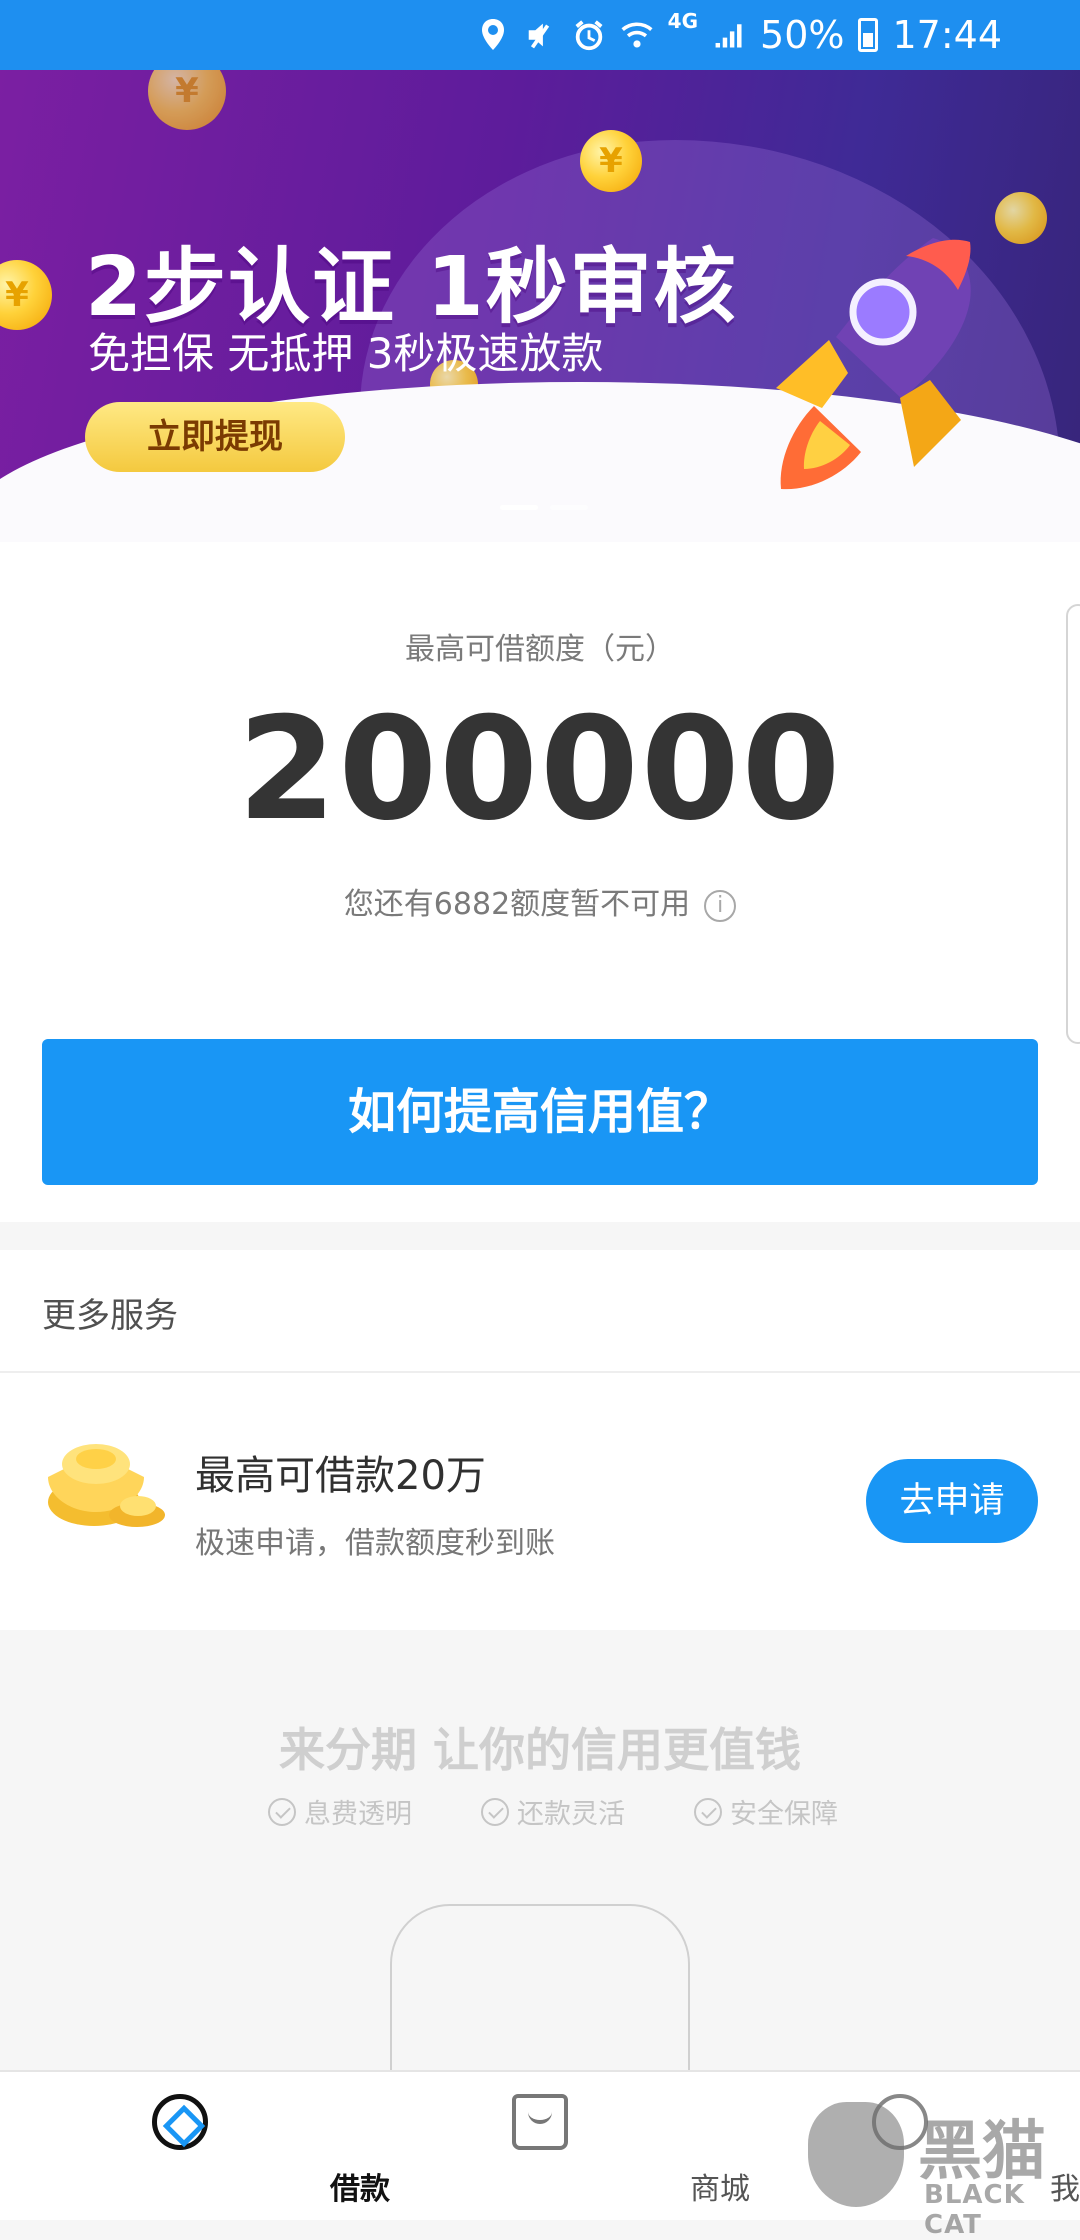 This screenshot has width=1080, height=2240. What do you see at coordinates (873, 365) in the screenshot?
I see `rocket-icon` at bounding box center [873, 365].